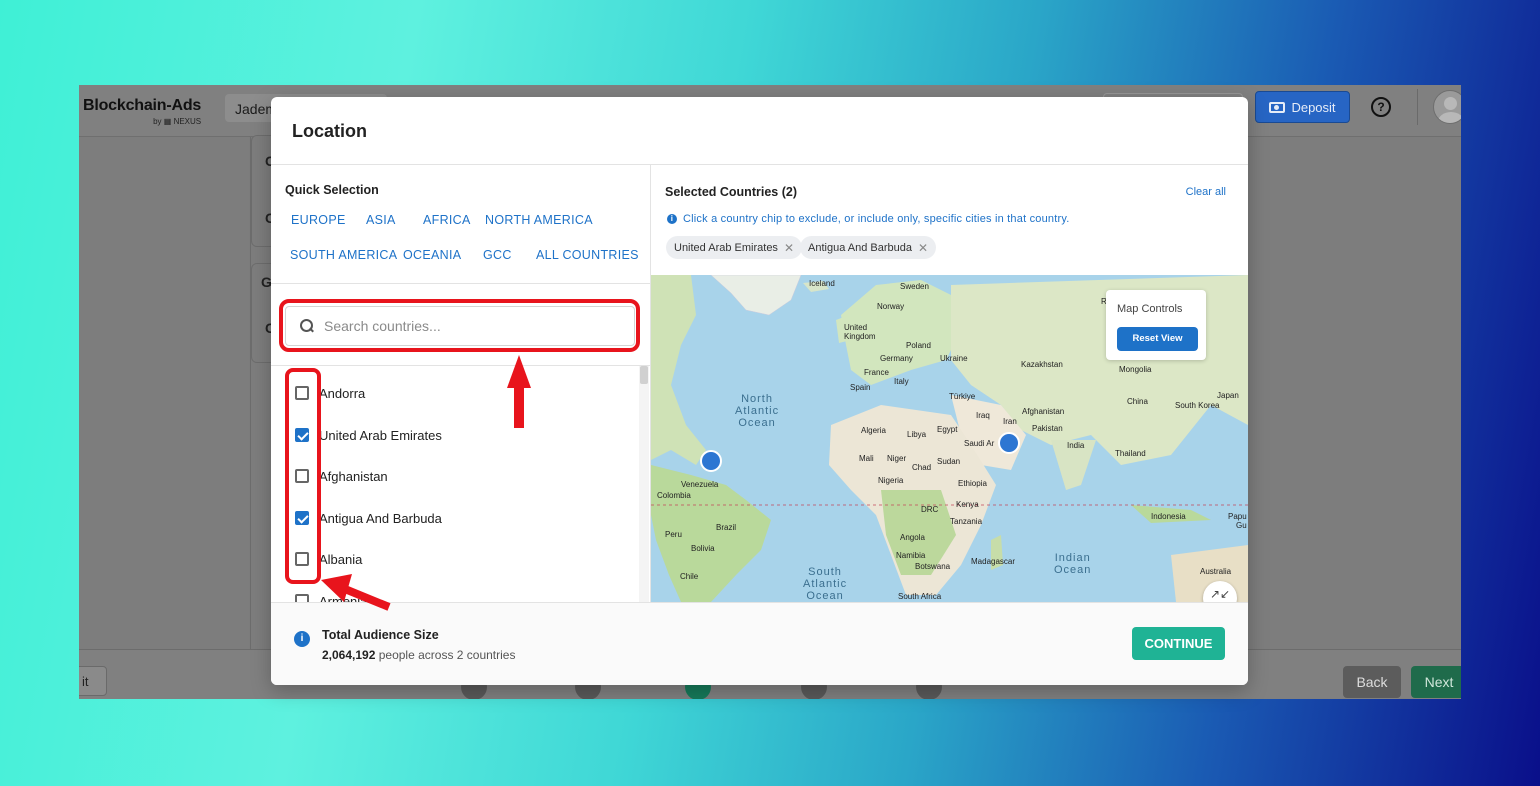 This screenshot has height=786, width=1540. Describe the element at coordinates (426, 483) in the screenshot. I see `annotation-arrows` at that location.